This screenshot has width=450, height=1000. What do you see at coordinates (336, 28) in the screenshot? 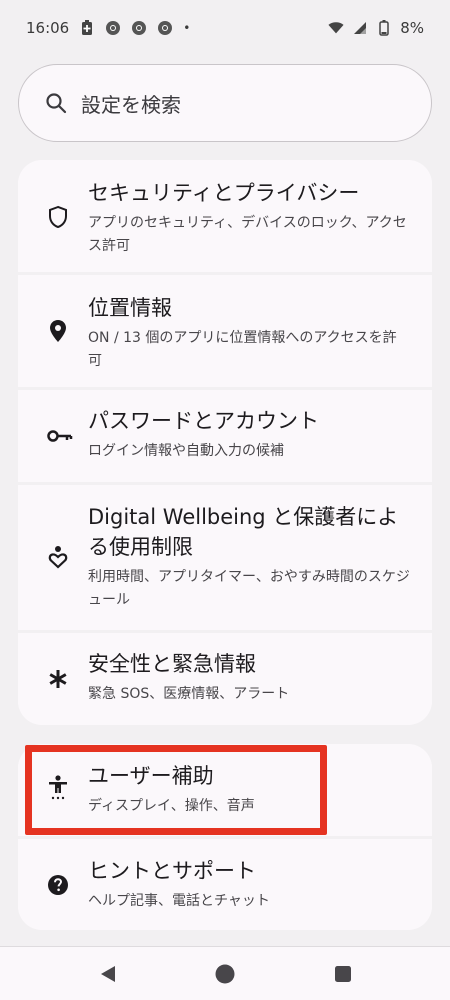
I see `wifi-icon` at bounding box center [336, 28].